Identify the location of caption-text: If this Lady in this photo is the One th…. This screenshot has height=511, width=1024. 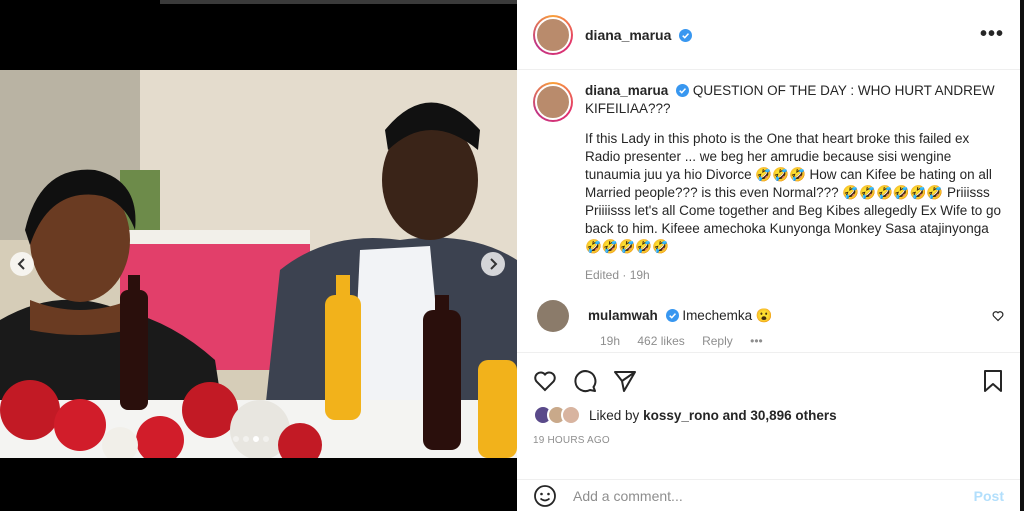
(793, 192).